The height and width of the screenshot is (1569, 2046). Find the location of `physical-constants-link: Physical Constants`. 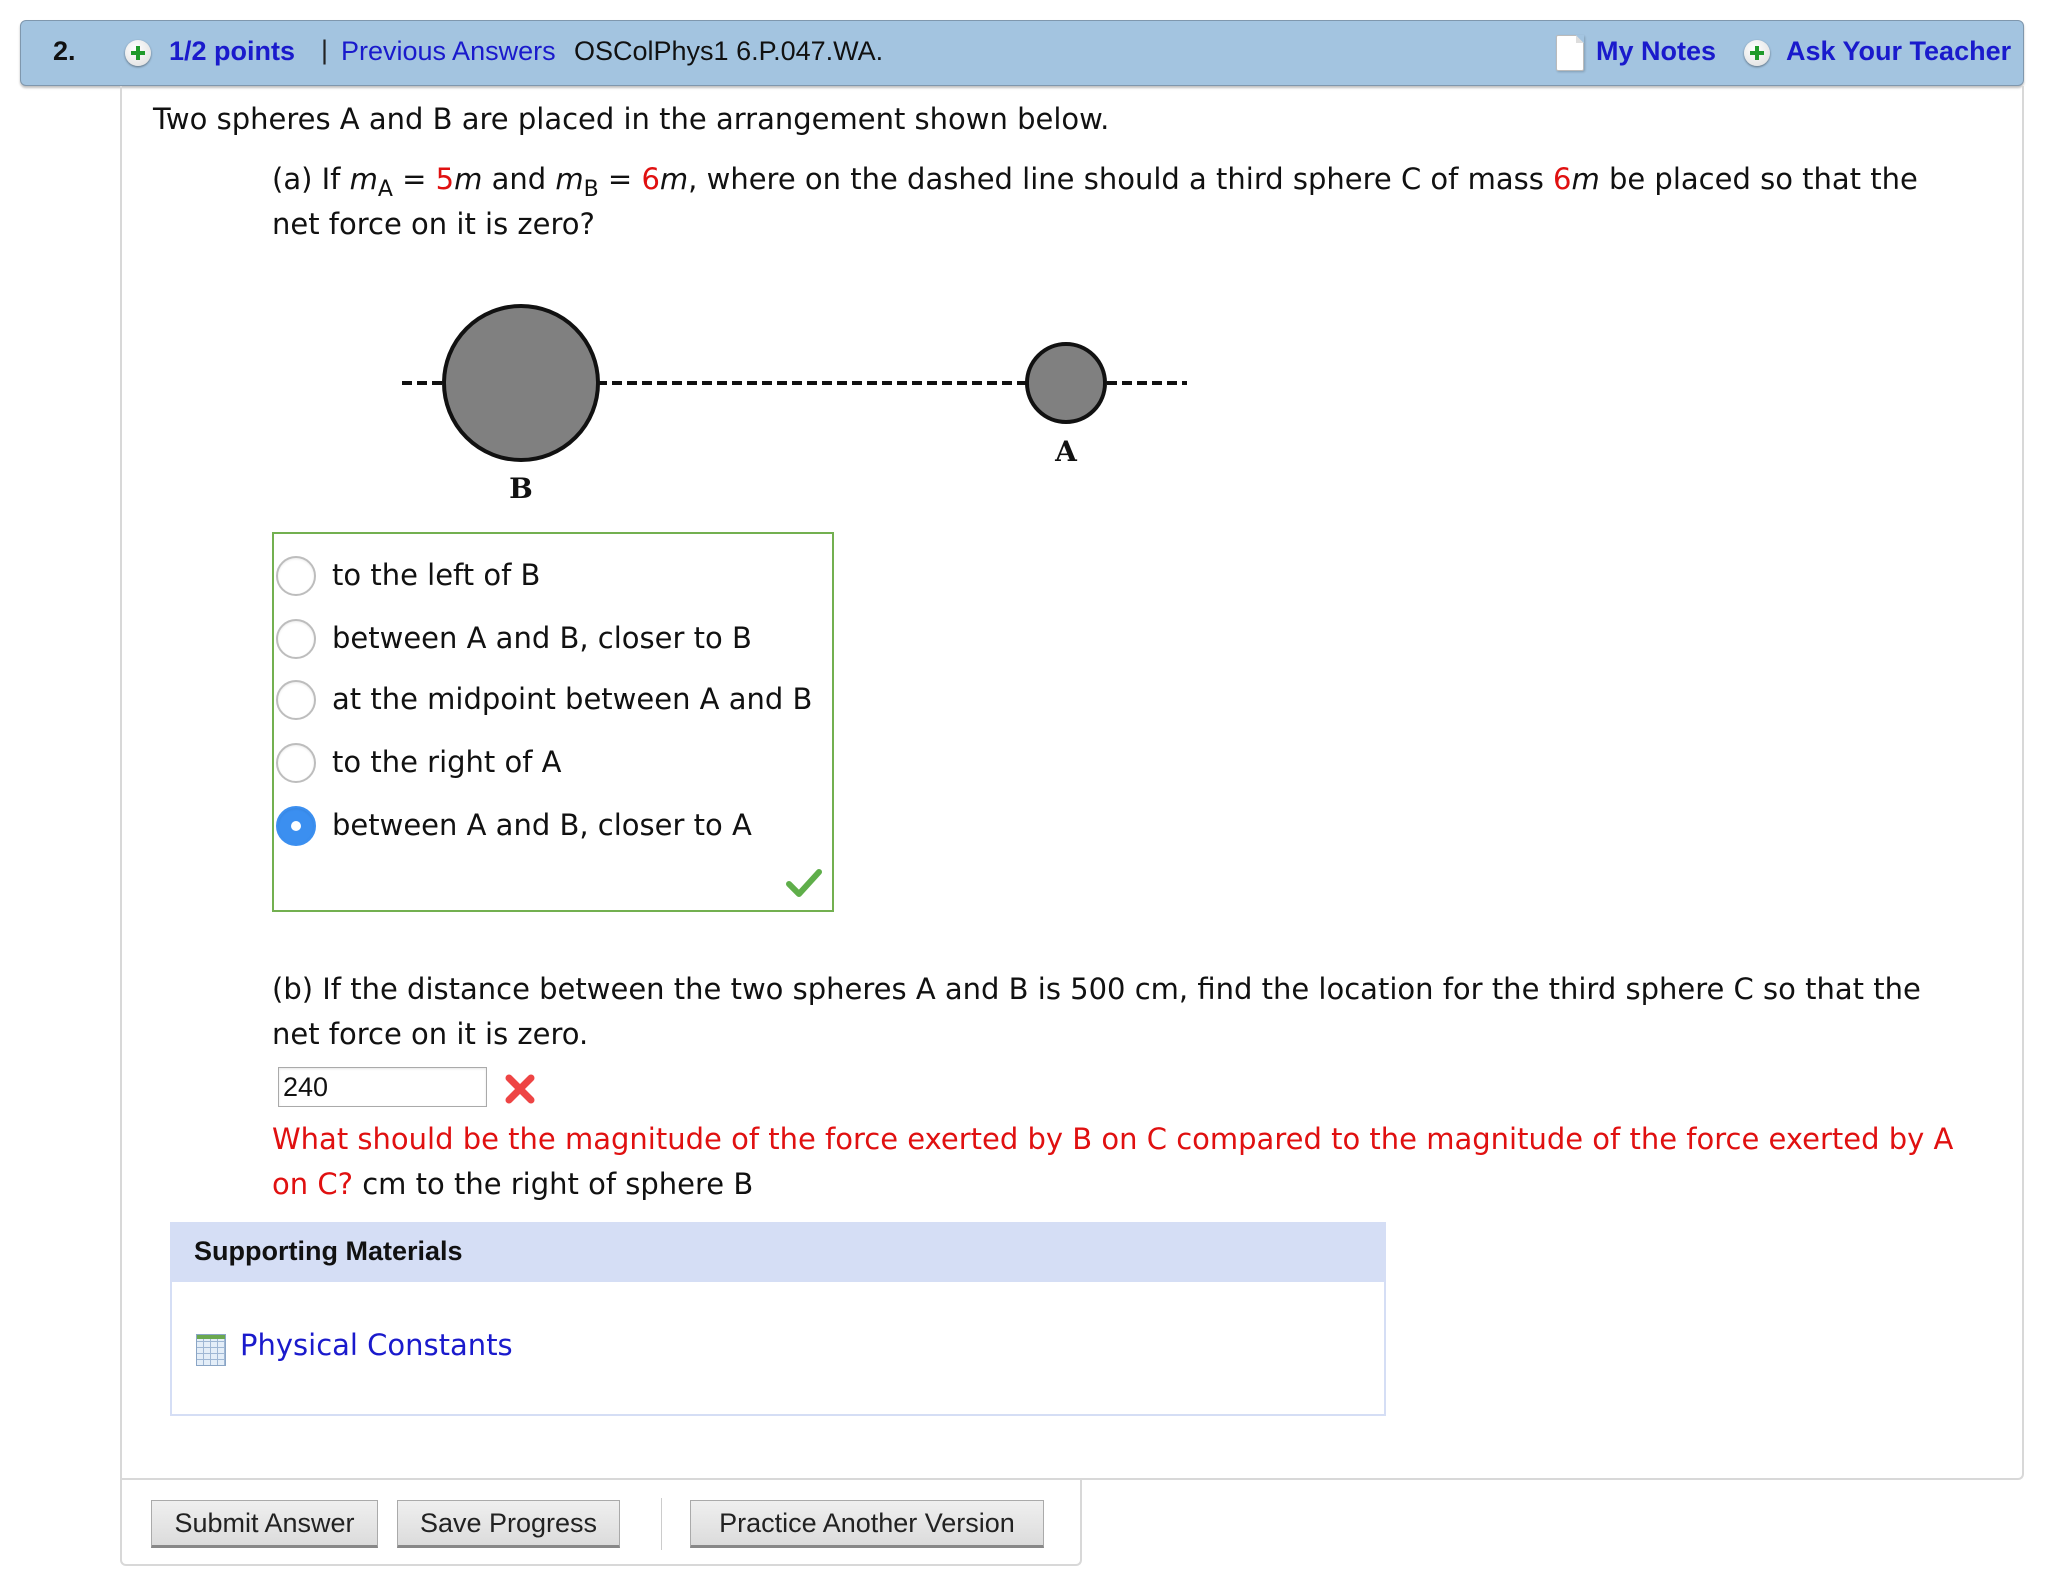

physical-constants-link: Physical Constants is located at coordinates (376, 1345).